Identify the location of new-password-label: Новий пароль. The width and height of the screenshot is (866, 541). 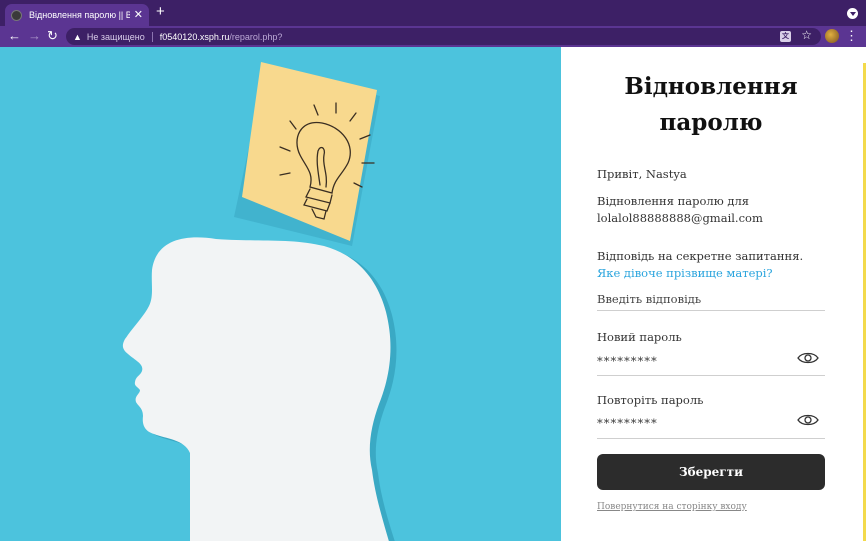
(639, 337).